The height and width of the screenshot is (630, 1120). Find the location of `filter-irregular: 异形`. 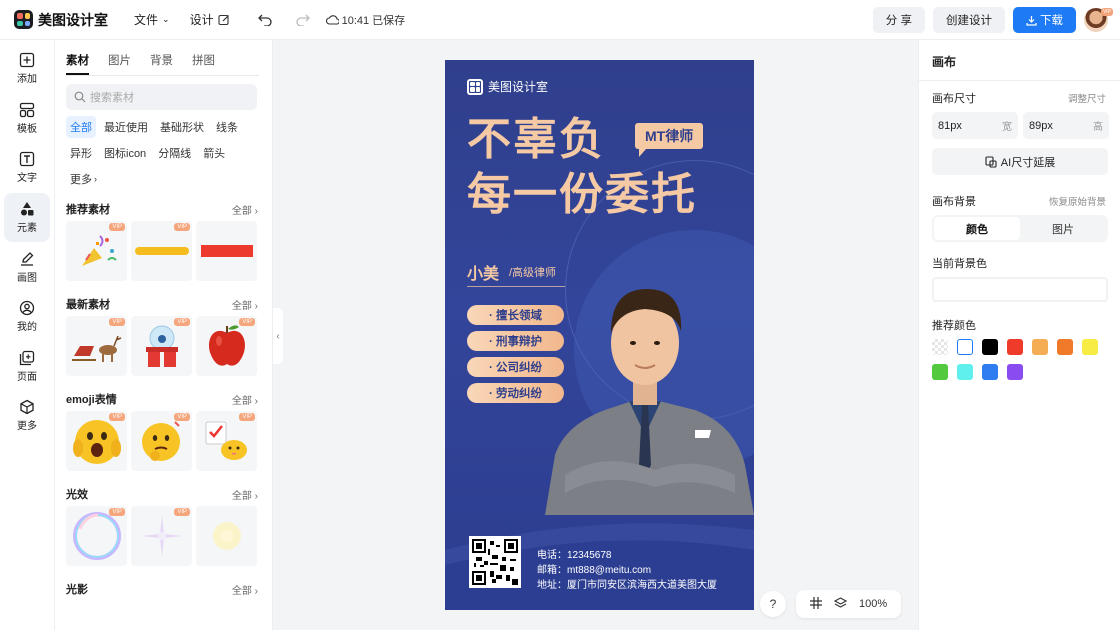

filter-irregular: 异形 is located at coordinates (81, 153).